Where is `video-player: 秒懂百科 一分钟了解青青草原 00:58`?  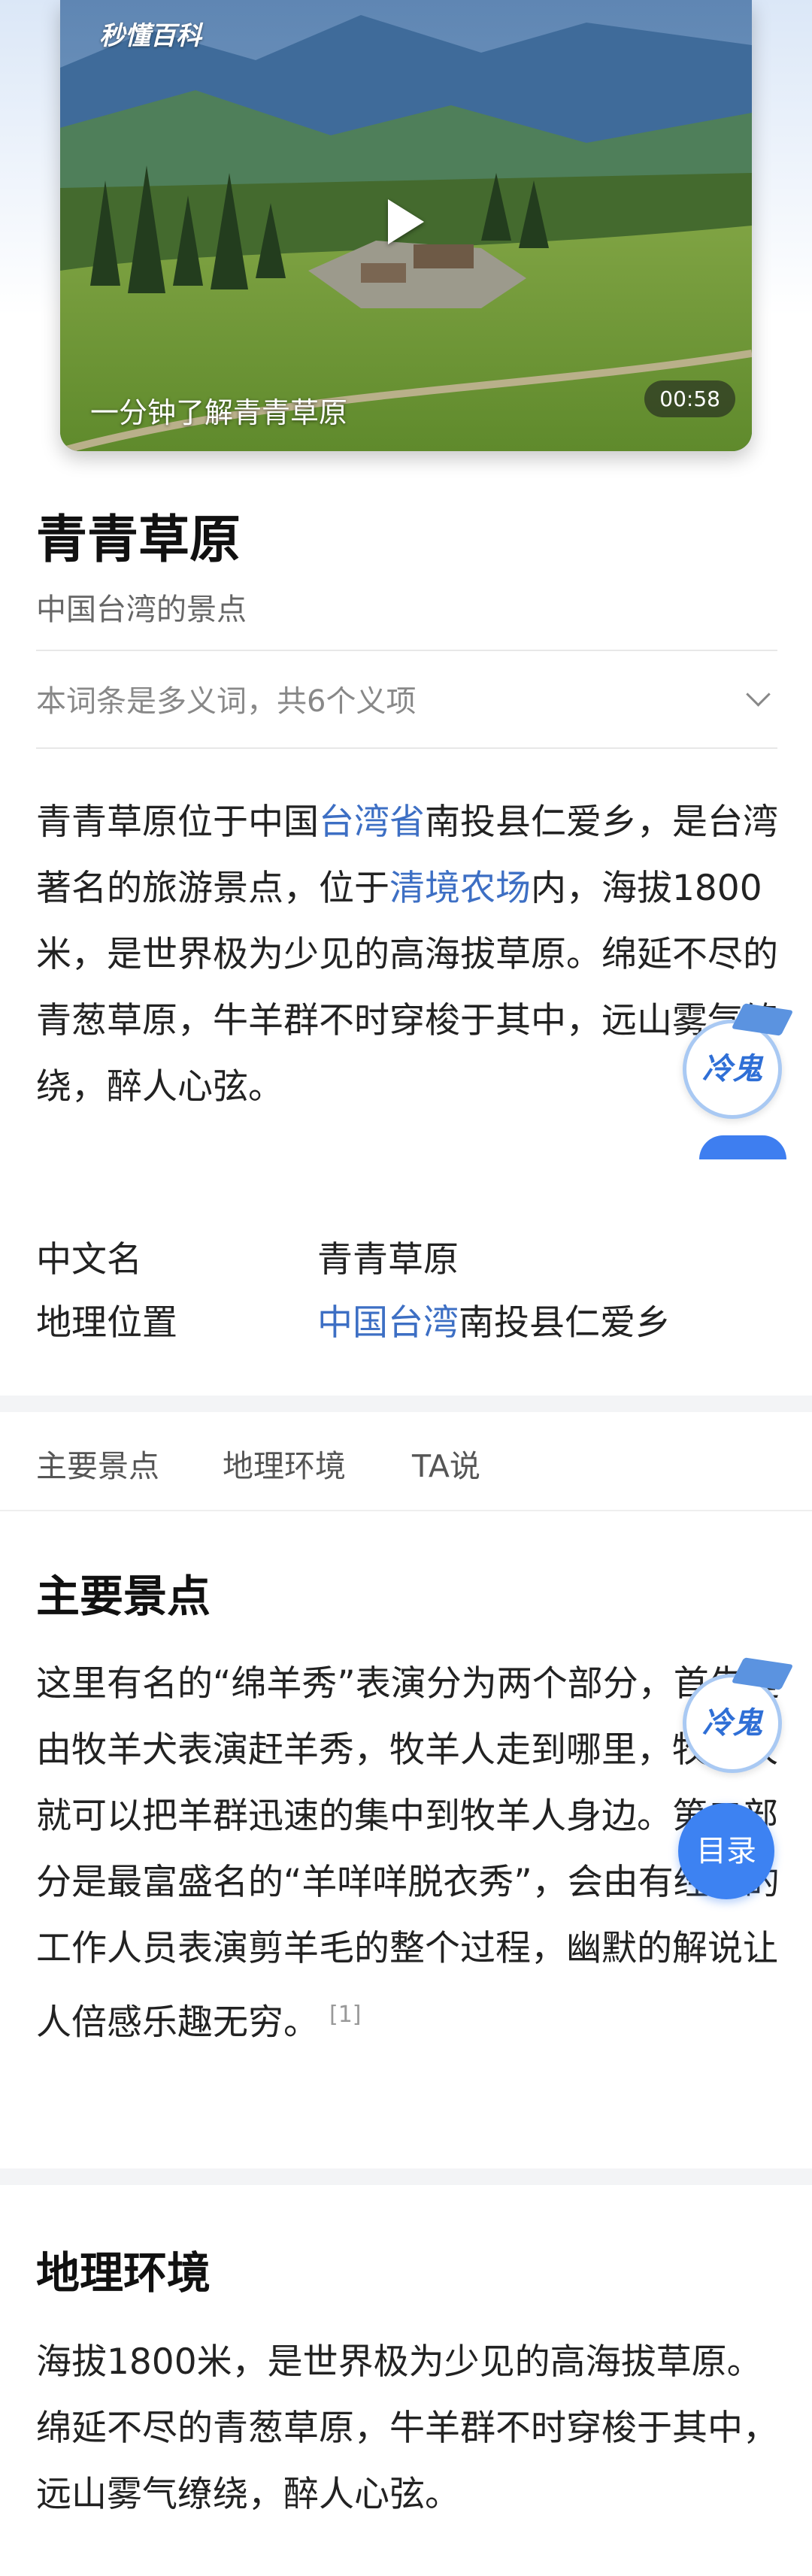
video-player: 秒懂百科 一分钟了解青青草原 00:58 is located at coordinates (406, 225).